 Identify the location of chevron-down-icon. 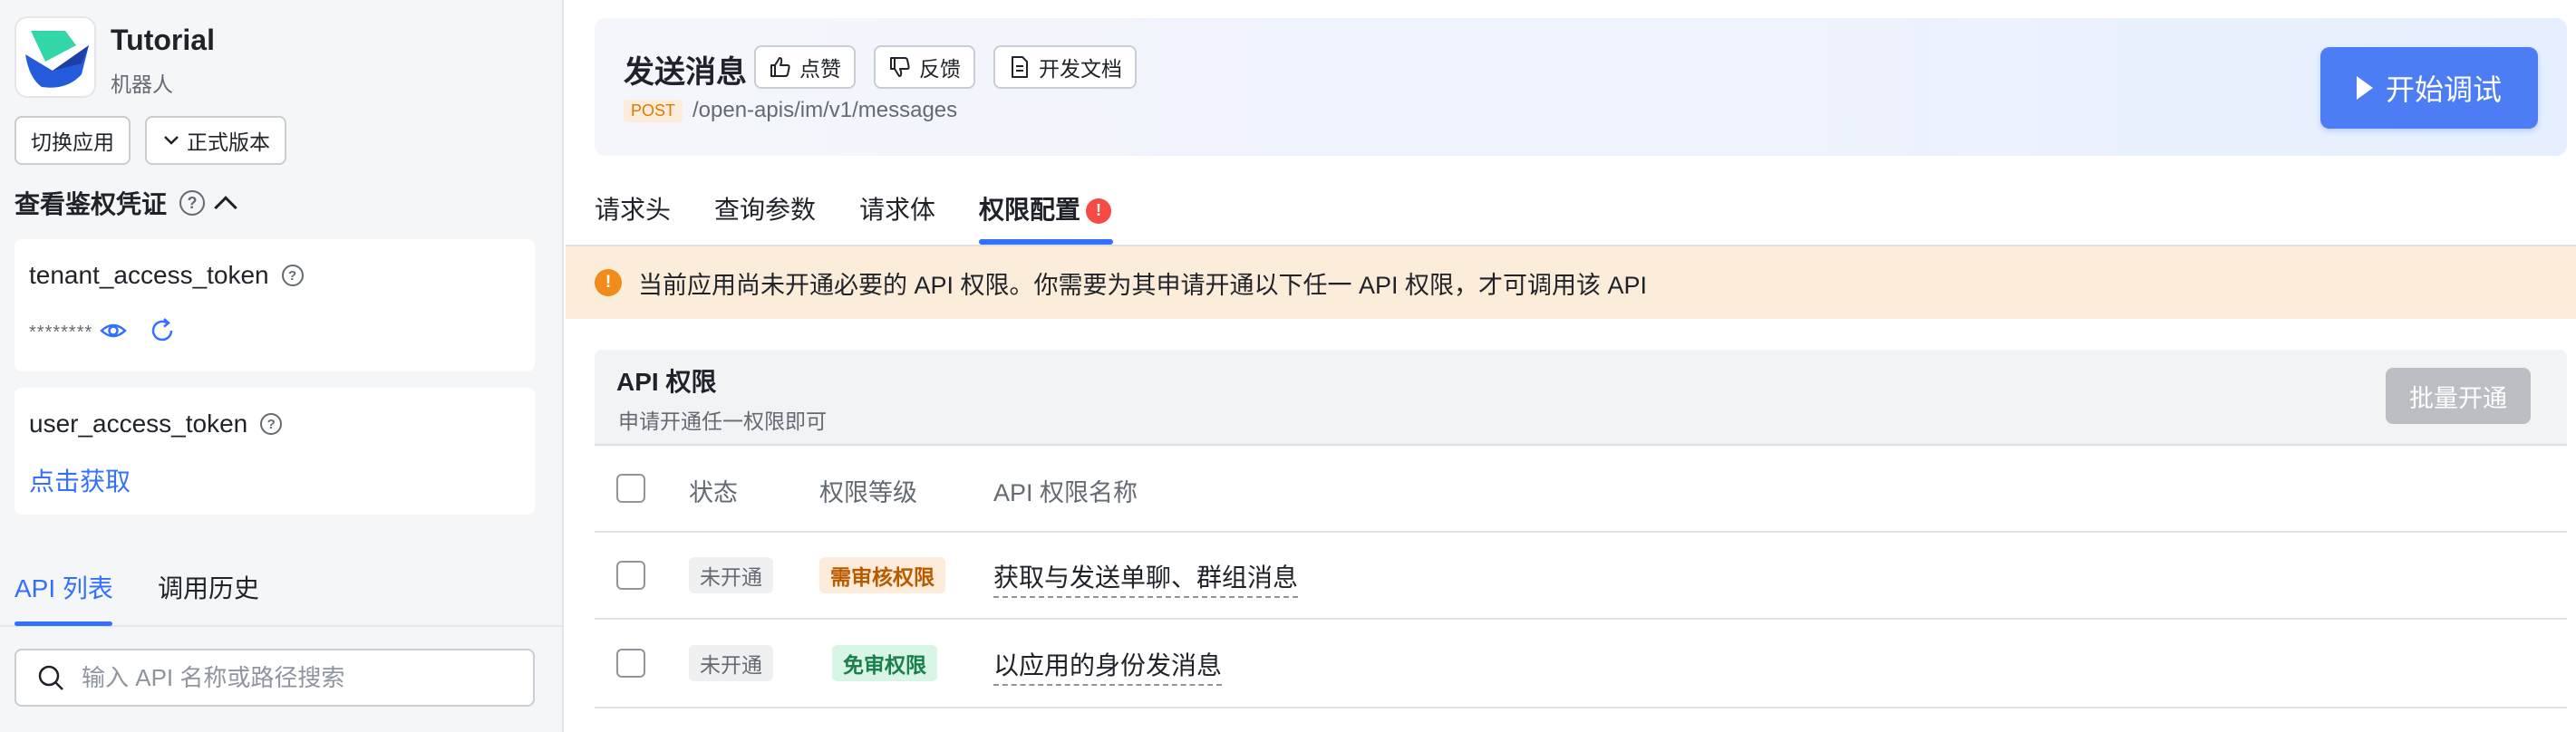
(171, 140).